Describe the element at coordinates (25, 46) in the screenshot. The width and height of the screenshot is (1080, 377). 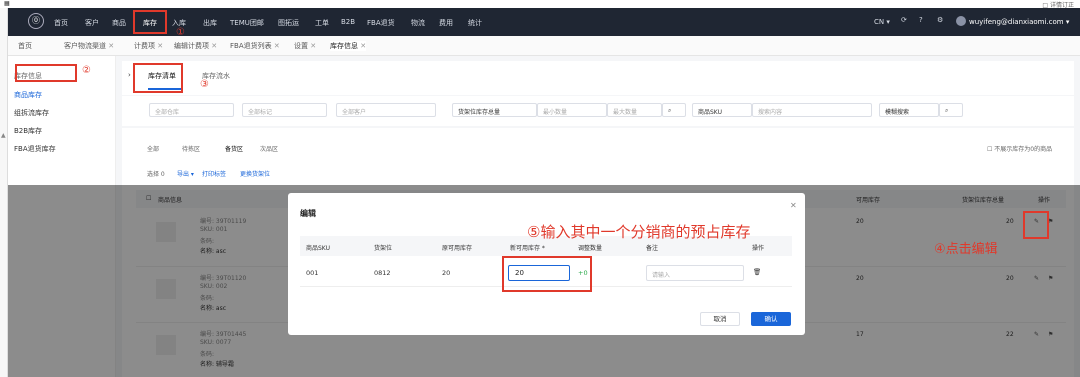
I see `tab-home: 首页` at that location.